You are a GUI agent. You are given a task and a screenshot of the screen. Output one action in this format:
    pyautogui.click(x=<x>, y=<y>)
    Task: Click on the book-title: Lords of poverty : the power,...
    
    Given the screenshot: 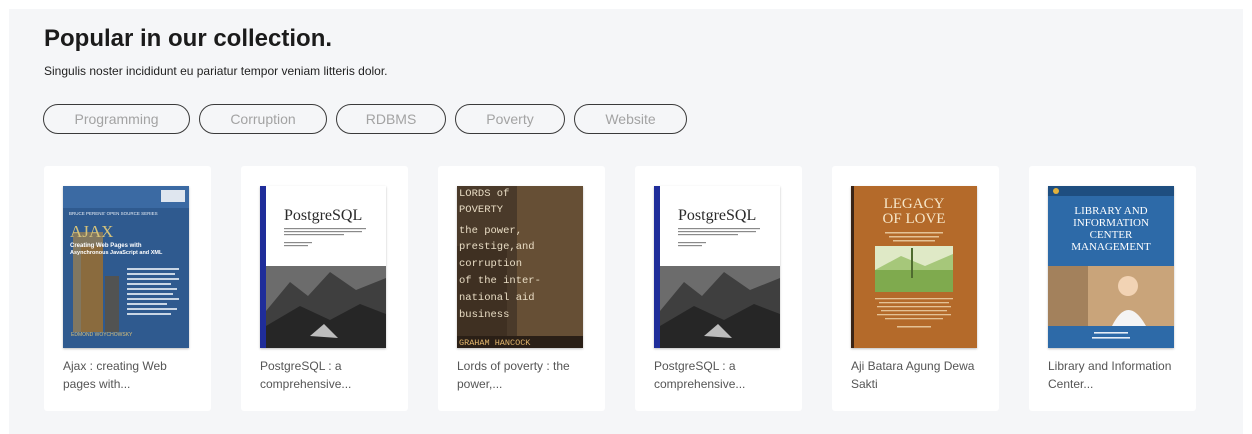 What is the action you would take?
    pyautogui.click(x=524, y=375)
    